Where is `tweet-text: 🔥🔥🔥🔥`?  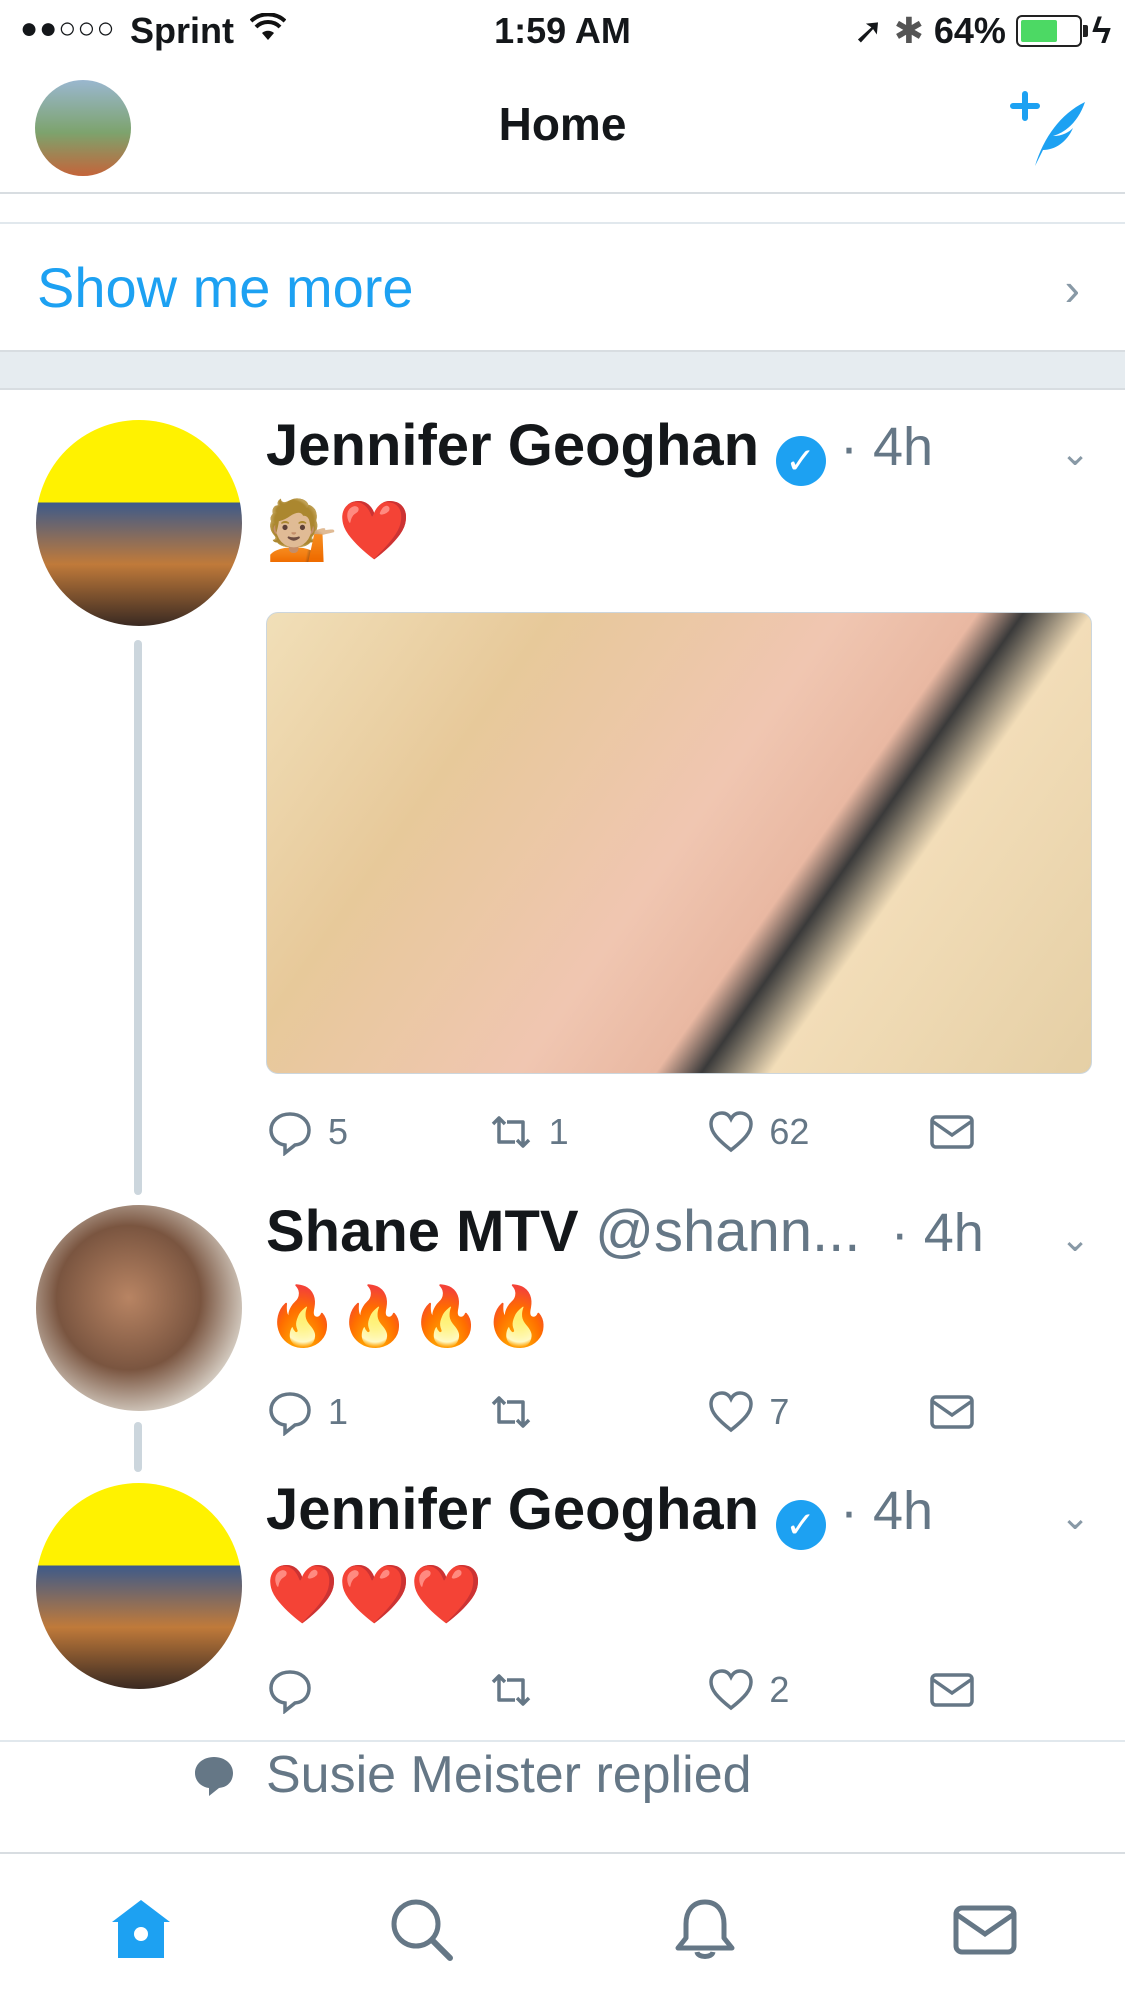 tweet-text: 🔥🔥🔥🔥 is located at coordinates (410, 1316).